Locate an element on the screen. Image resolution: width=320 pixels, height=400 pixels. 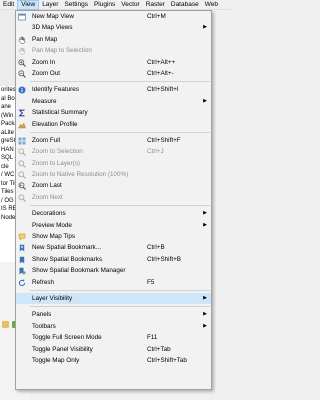
menu-item-label: Elevation Profile is located at coordinates (55, 124).